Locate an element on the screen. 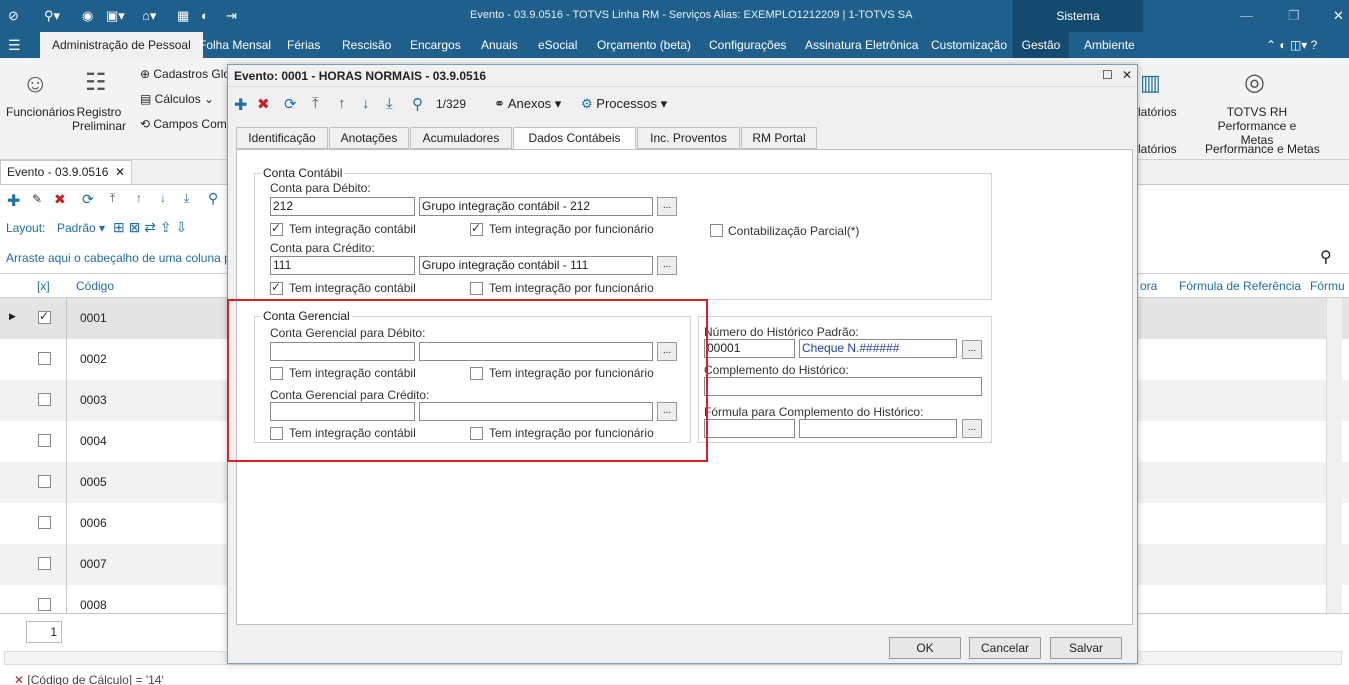  filter-bar: ✕ [Código de Cálculo] = '14' is located at coordinates (89, 679).